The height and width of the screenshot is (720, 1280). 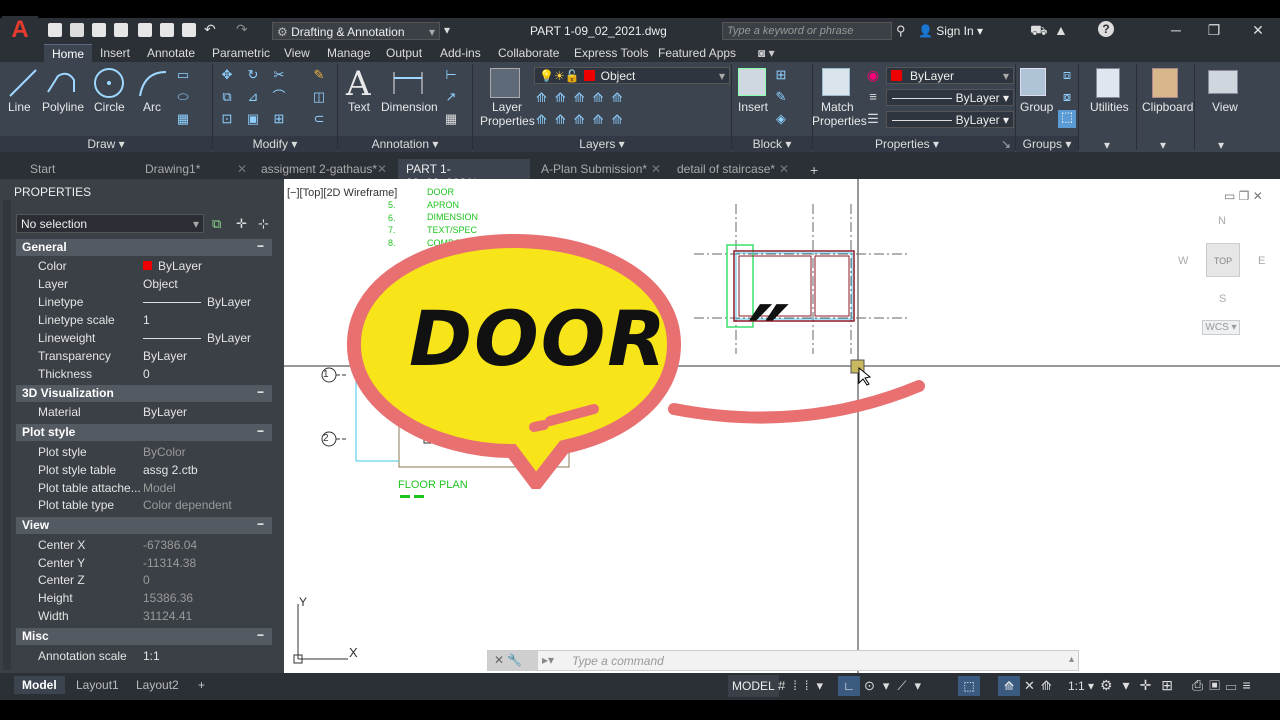 I want to click on layer-tools-row1: ⟰⟰⟰⟰⟰, so click(x=583, y=98).